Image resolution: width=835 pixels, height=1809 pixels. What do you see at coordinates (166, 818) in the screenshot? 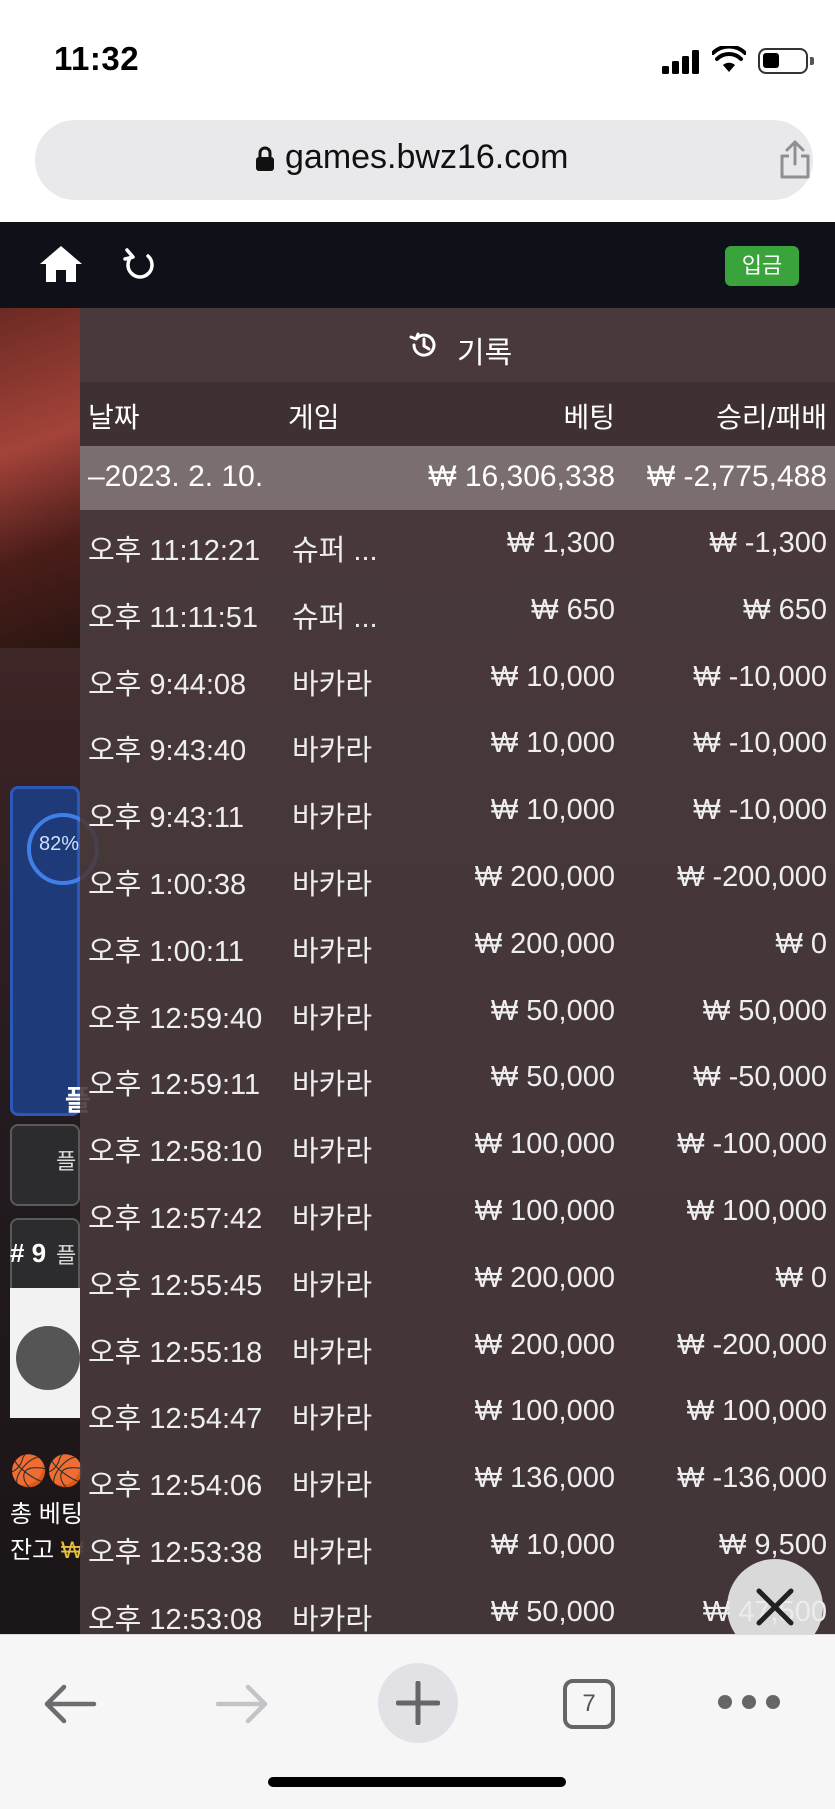
I see `row-time: 오후 9:43:11` at bounding box center [166, 818].